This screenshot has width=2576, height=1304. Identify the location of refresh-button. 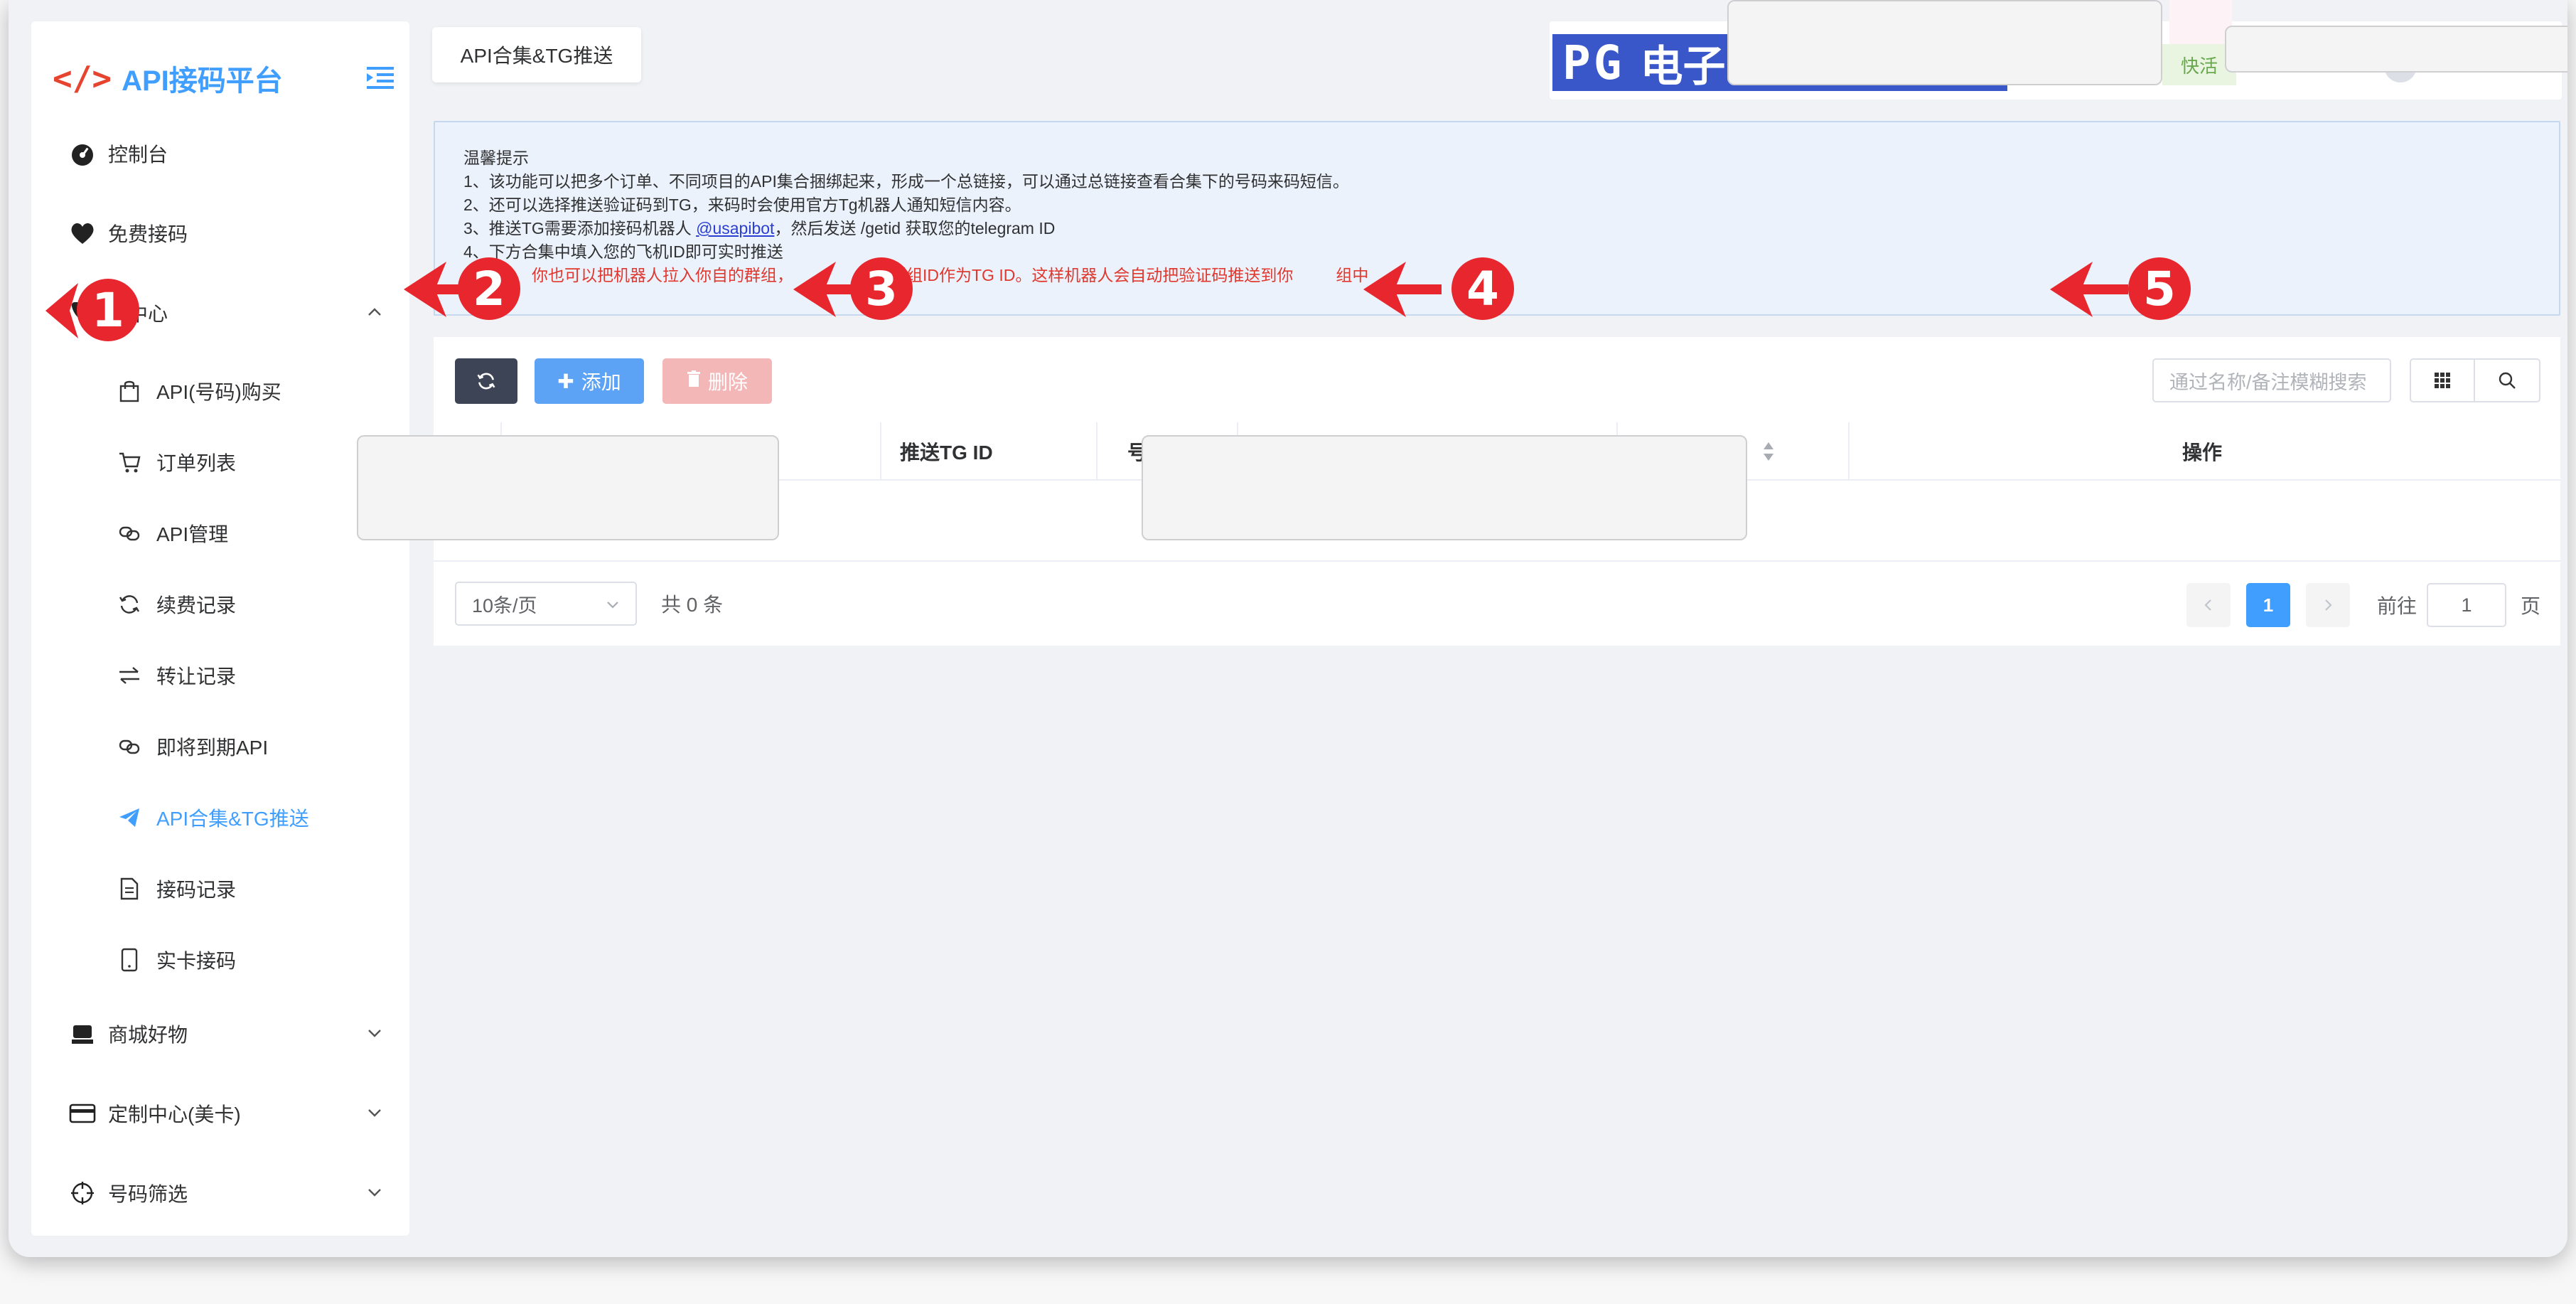
(486, 381).